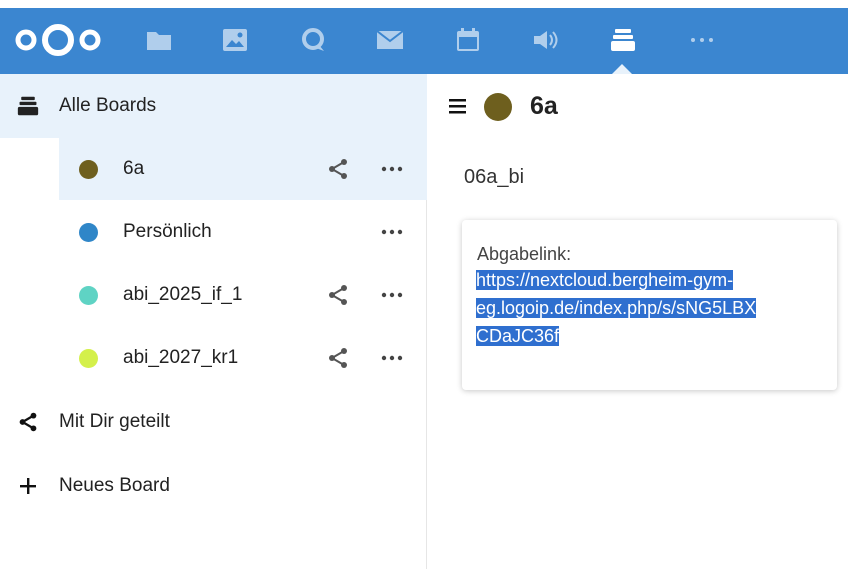 This screenshot has width=848, height=569. What do you see at coordinates (108, 105) in the screenshot?
I see `nav-item-label: Alle Boards` at bounding box center [108, 105].